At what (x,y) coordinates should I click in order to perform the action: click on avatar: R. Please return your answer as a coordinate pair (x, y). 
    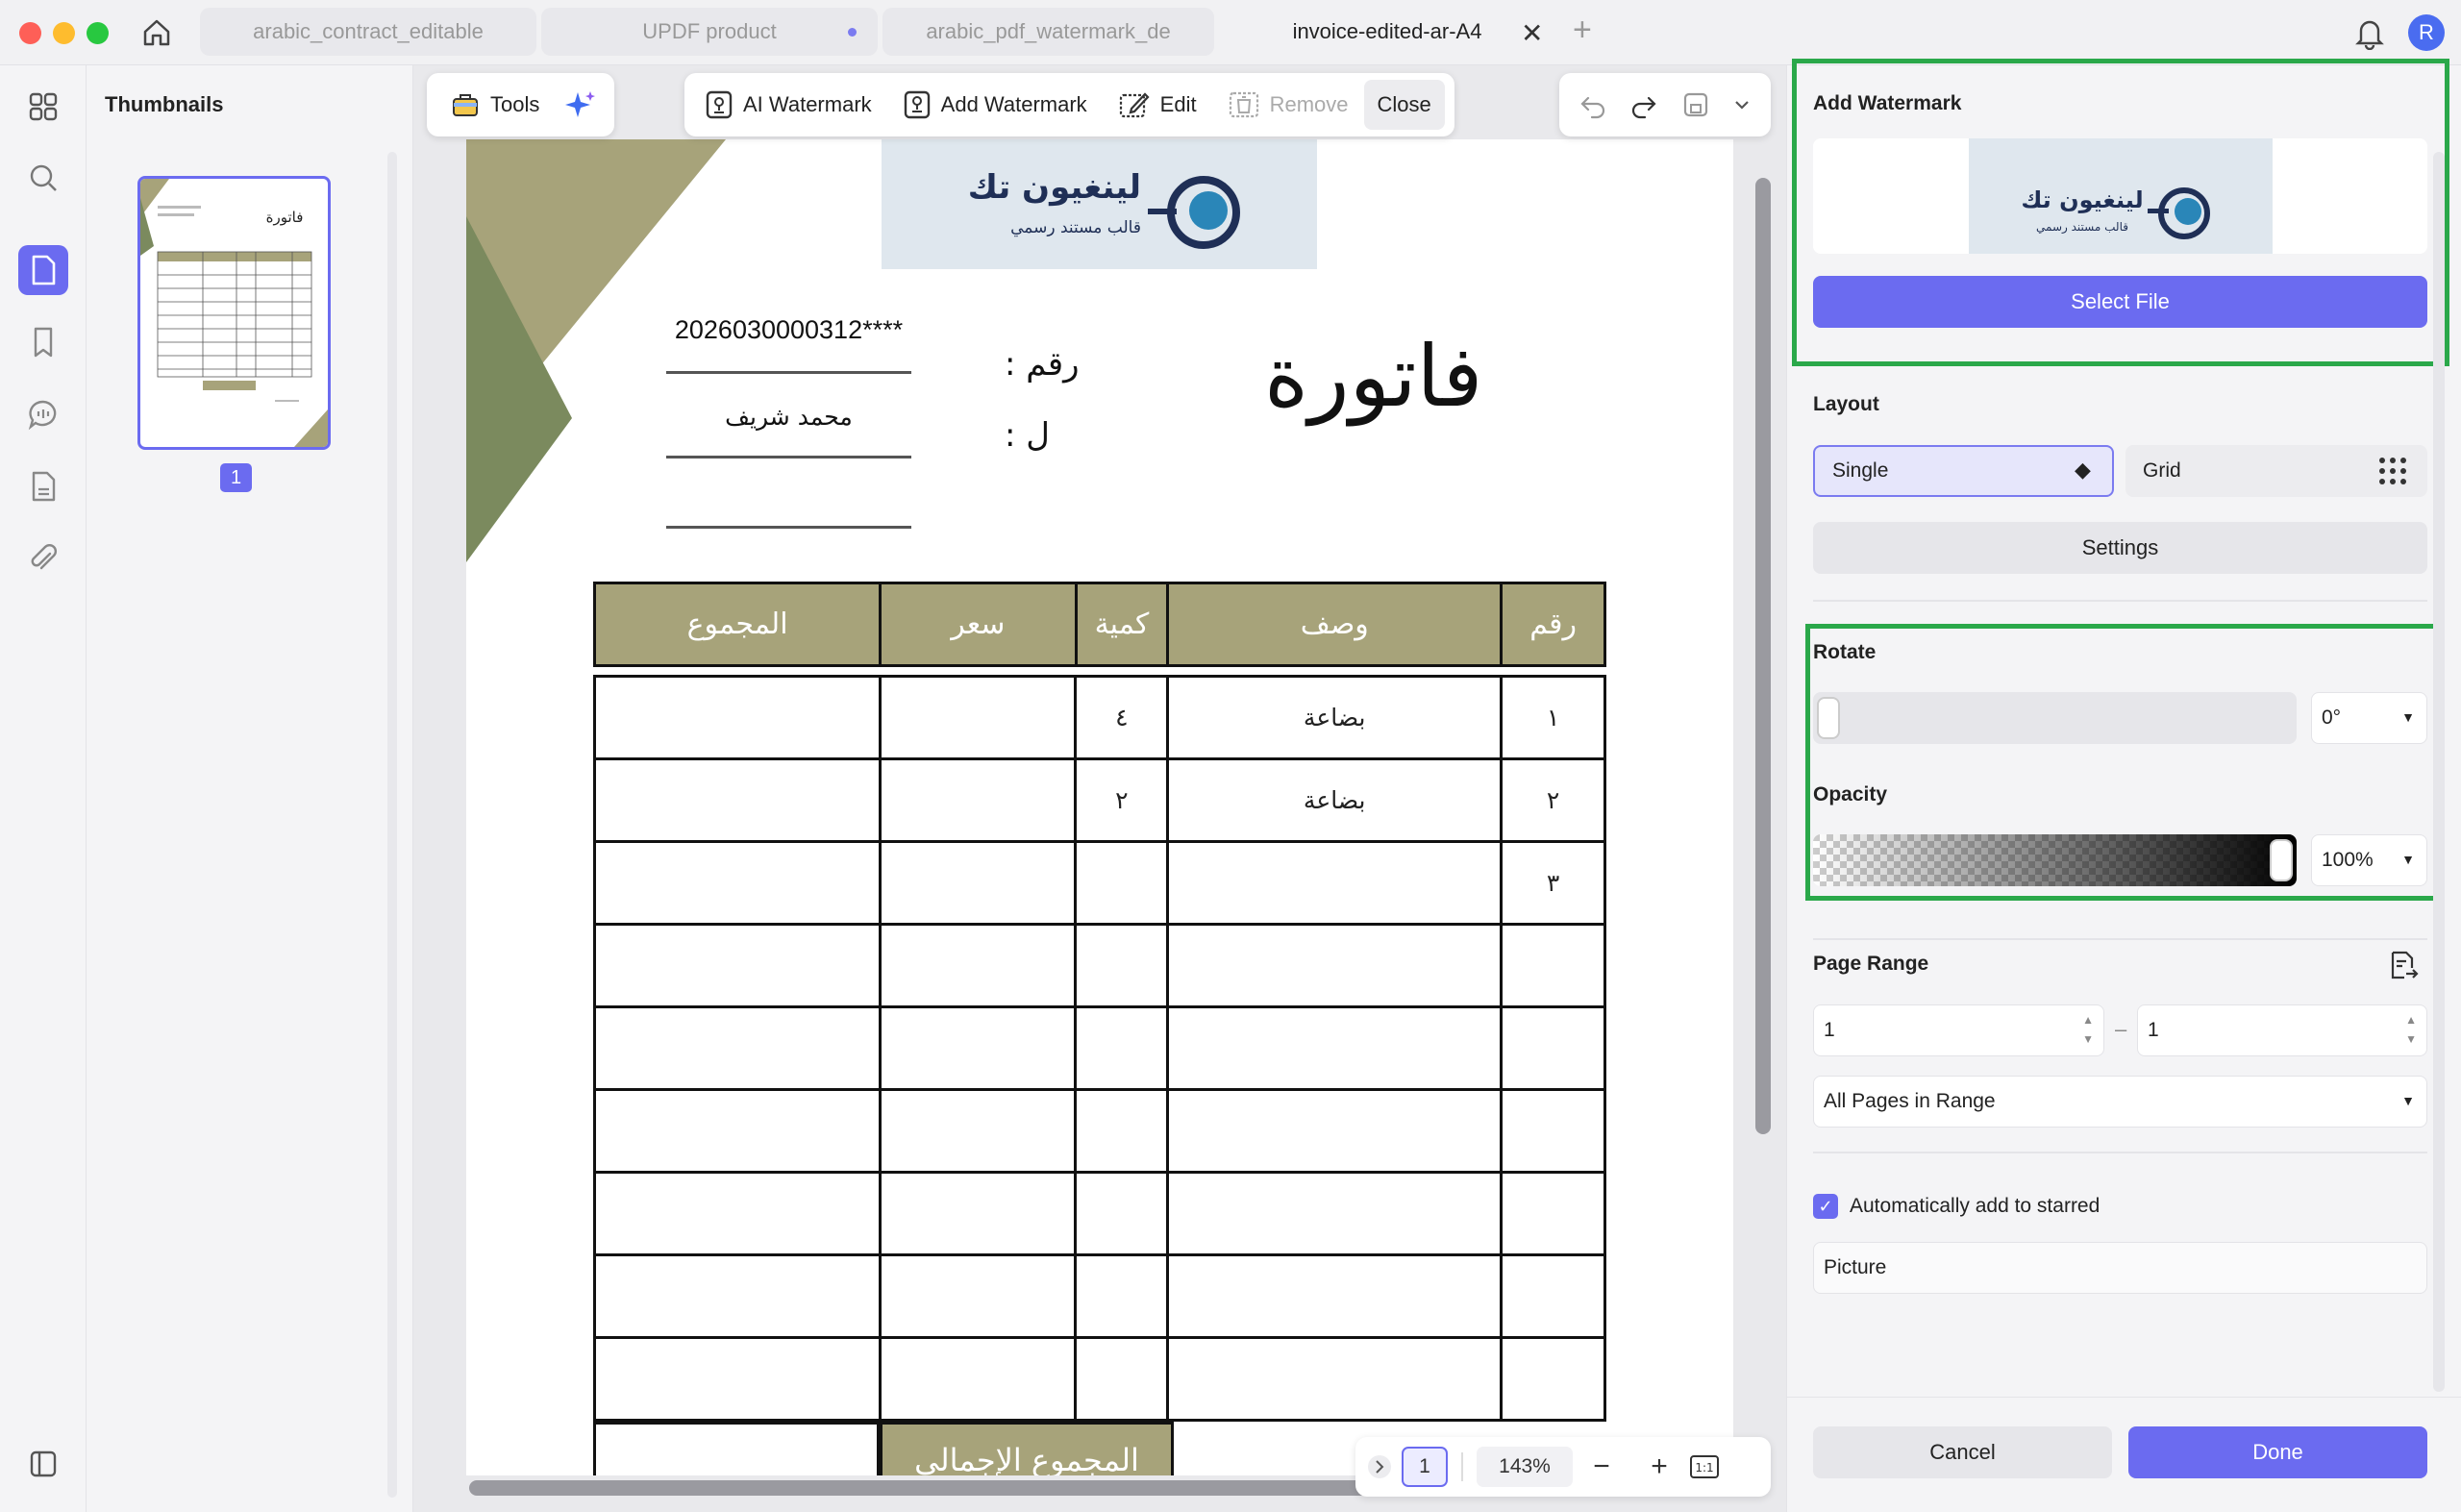
    Looking at the image, I should click on (2426, 32).